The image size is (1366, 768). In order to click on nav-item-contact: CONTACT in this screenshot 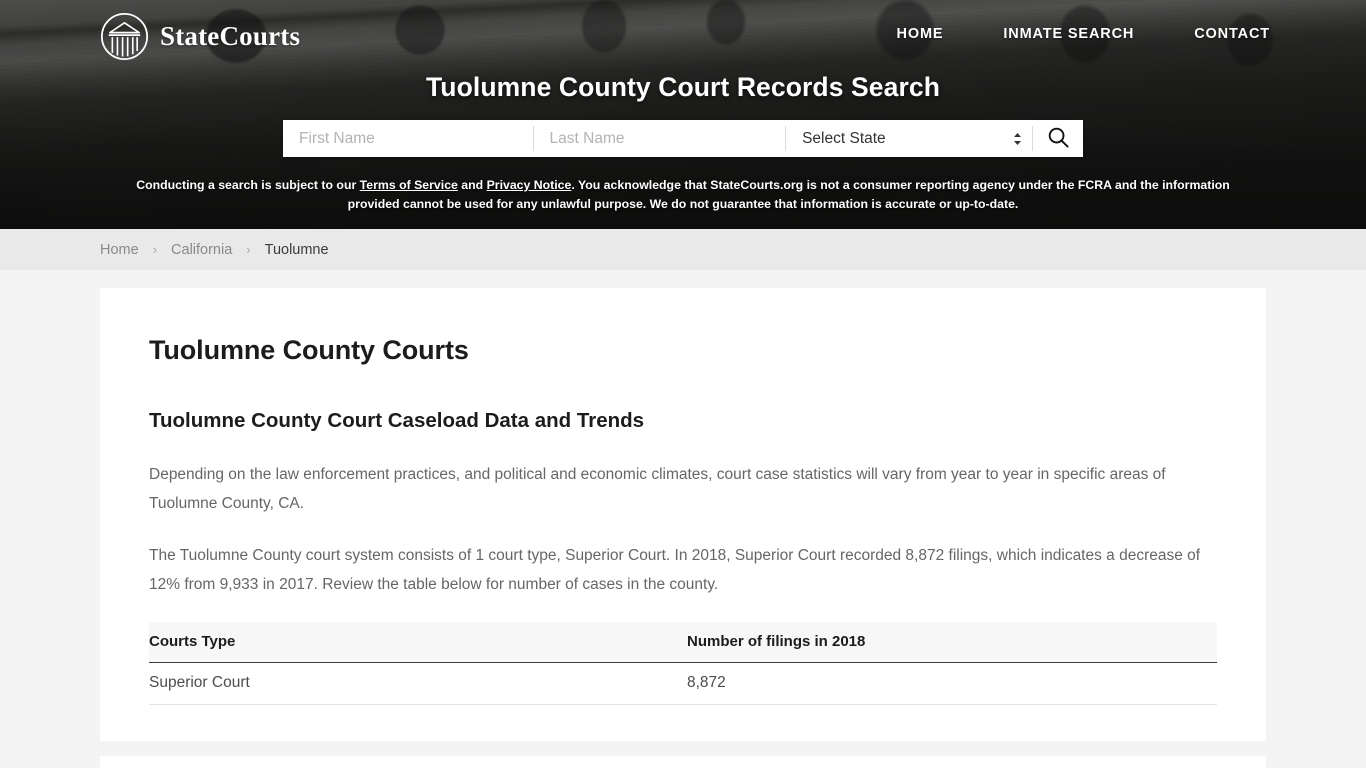, I will do `click(1232, 34)`.